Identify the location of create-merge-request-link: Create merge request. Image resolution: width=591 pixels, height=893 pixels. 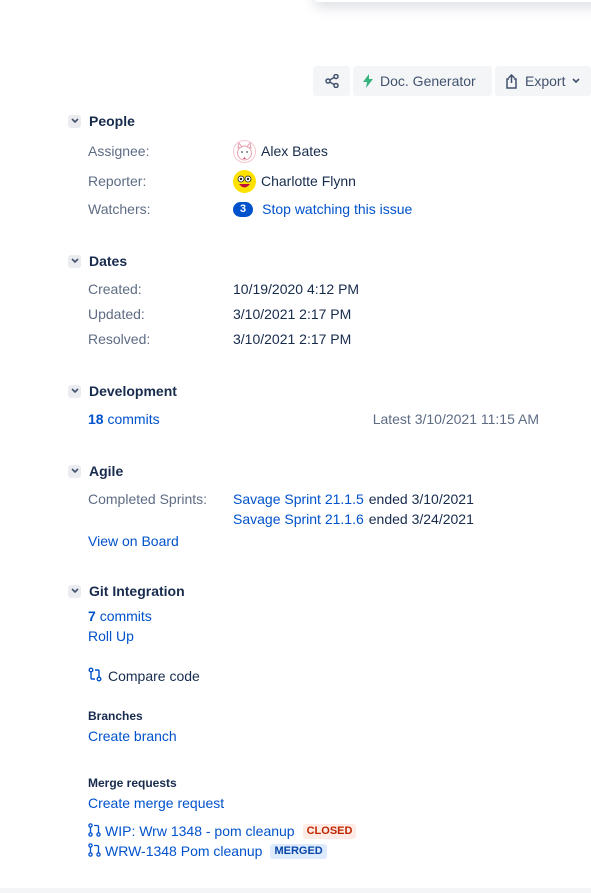
(156, 803).